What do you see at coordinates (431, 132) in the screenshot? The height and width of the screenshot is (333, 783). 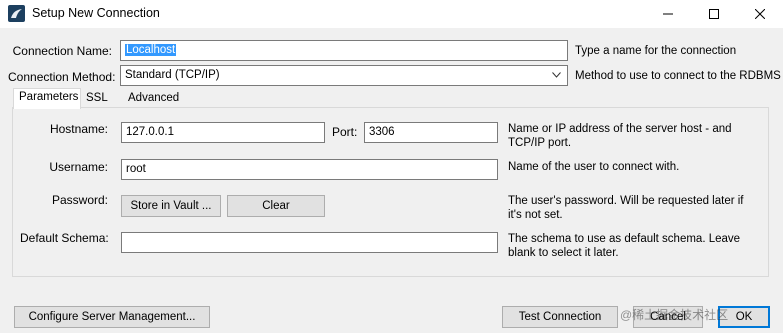 I see `port-input: 3306` at bounding box center [431, 132].